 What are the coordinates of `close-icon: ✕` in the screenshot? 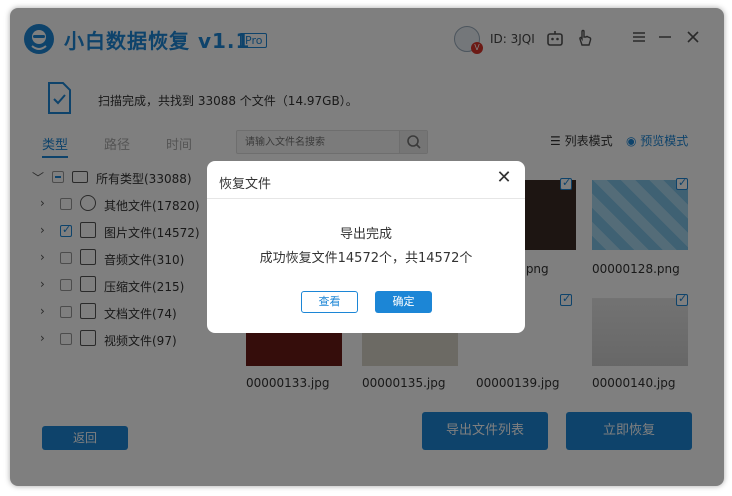 It's located at (504, 178).